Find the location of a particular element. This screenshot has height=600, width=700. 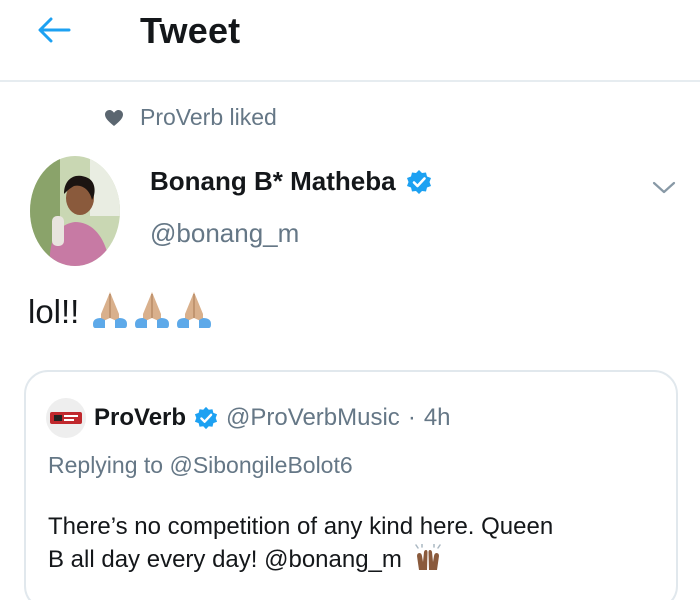

chevron-down-icon is located at coordinates (664, 187).